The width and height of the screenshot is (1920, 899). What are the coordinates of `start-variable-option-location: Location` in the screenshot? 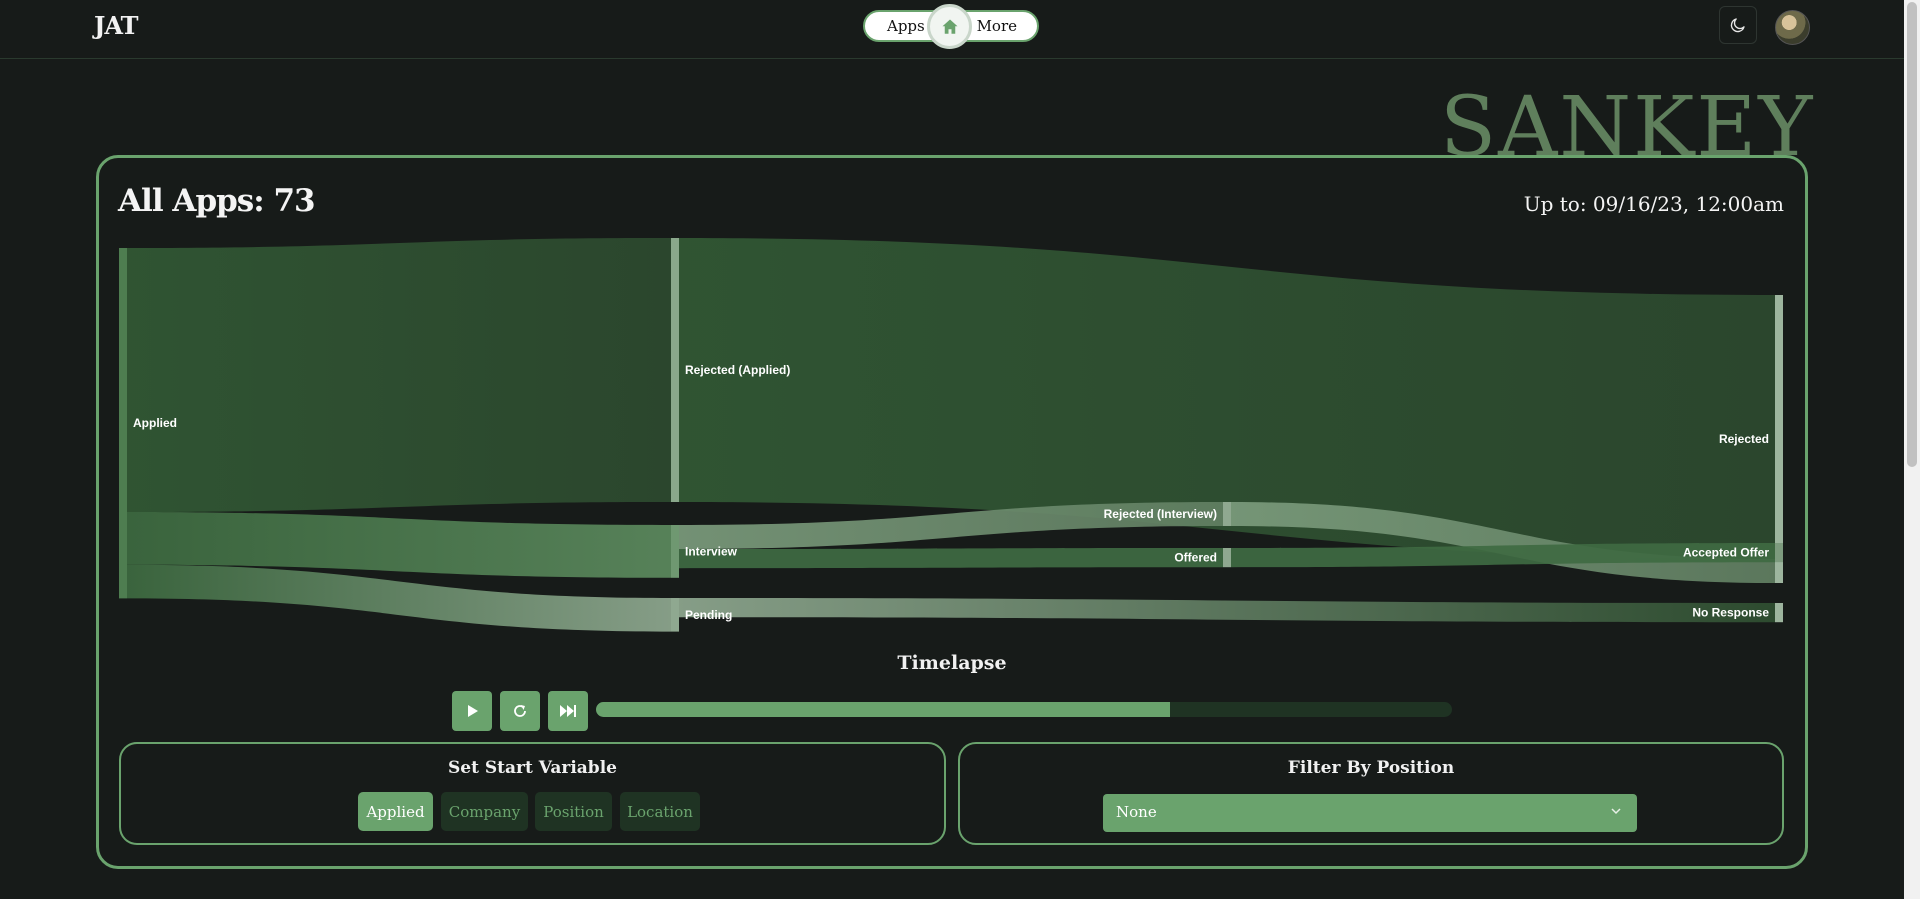 It's located at (660, 811).